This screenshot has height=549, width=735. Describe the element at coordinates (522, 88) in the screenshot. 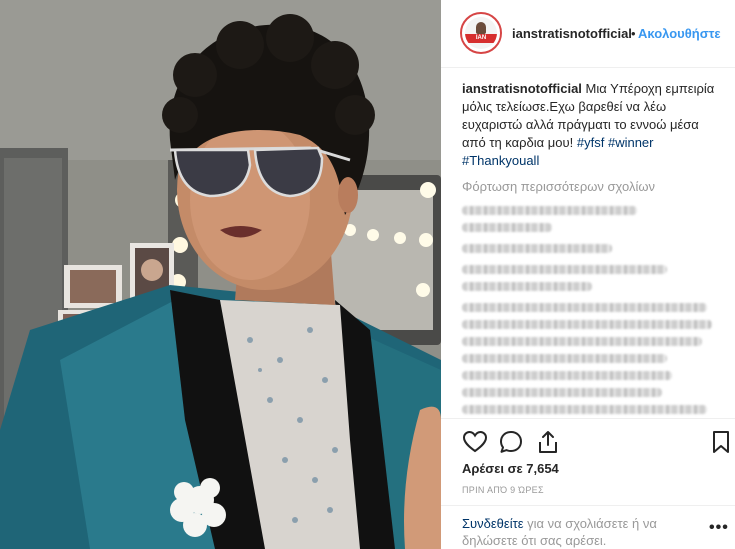

I see `caption-username: ianstratisnotofficial` at that location.